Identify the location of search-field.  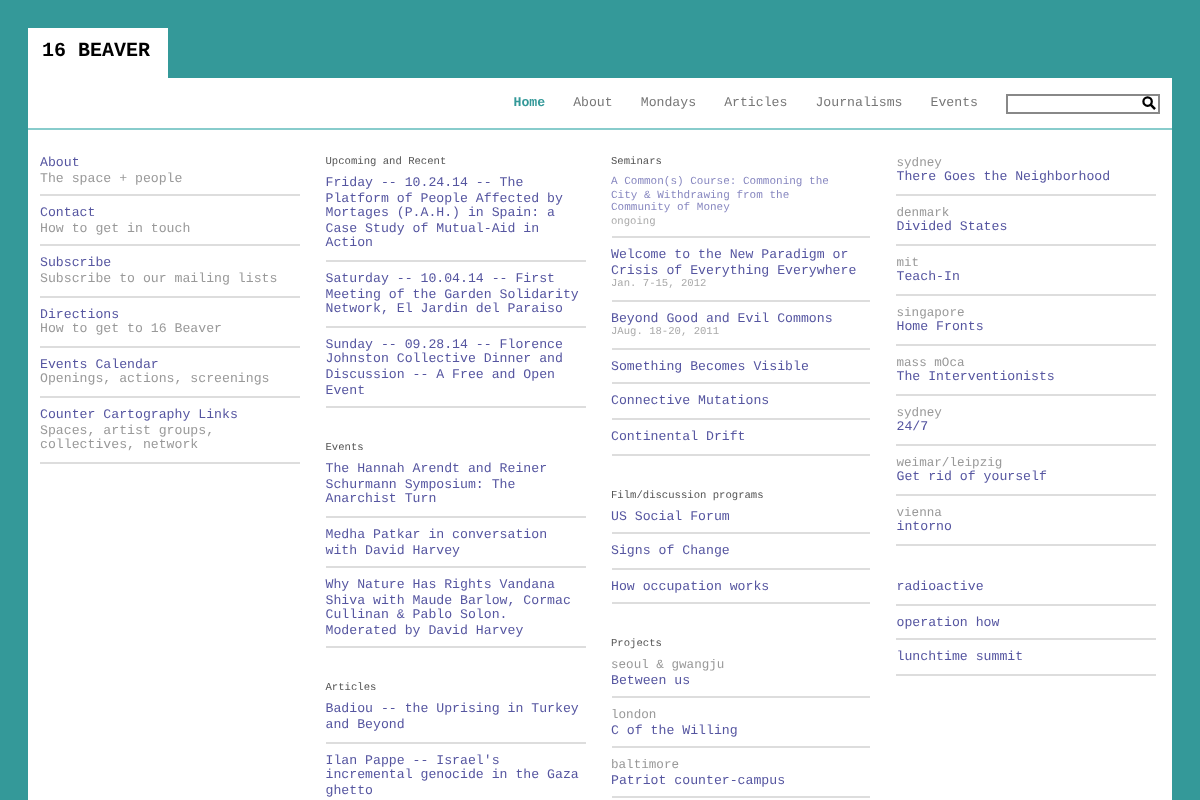
(1083, 103).